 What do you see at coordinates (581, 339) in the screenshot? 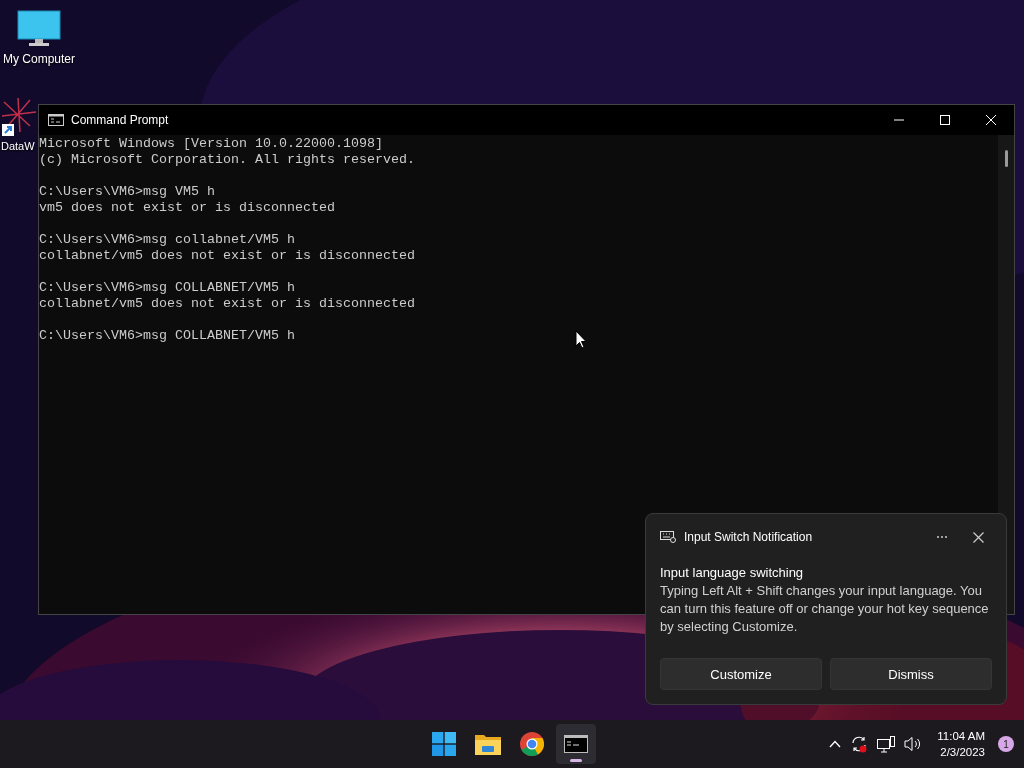
I see `cursor-icon` at bounding box center [581, 339].